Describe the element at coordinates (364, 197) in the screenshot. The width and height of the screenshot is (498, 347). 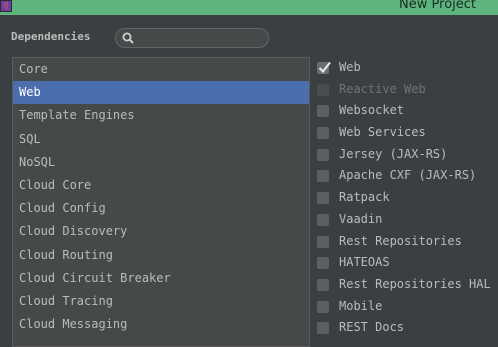
I see `dependency-label: Ratpack` at that location.